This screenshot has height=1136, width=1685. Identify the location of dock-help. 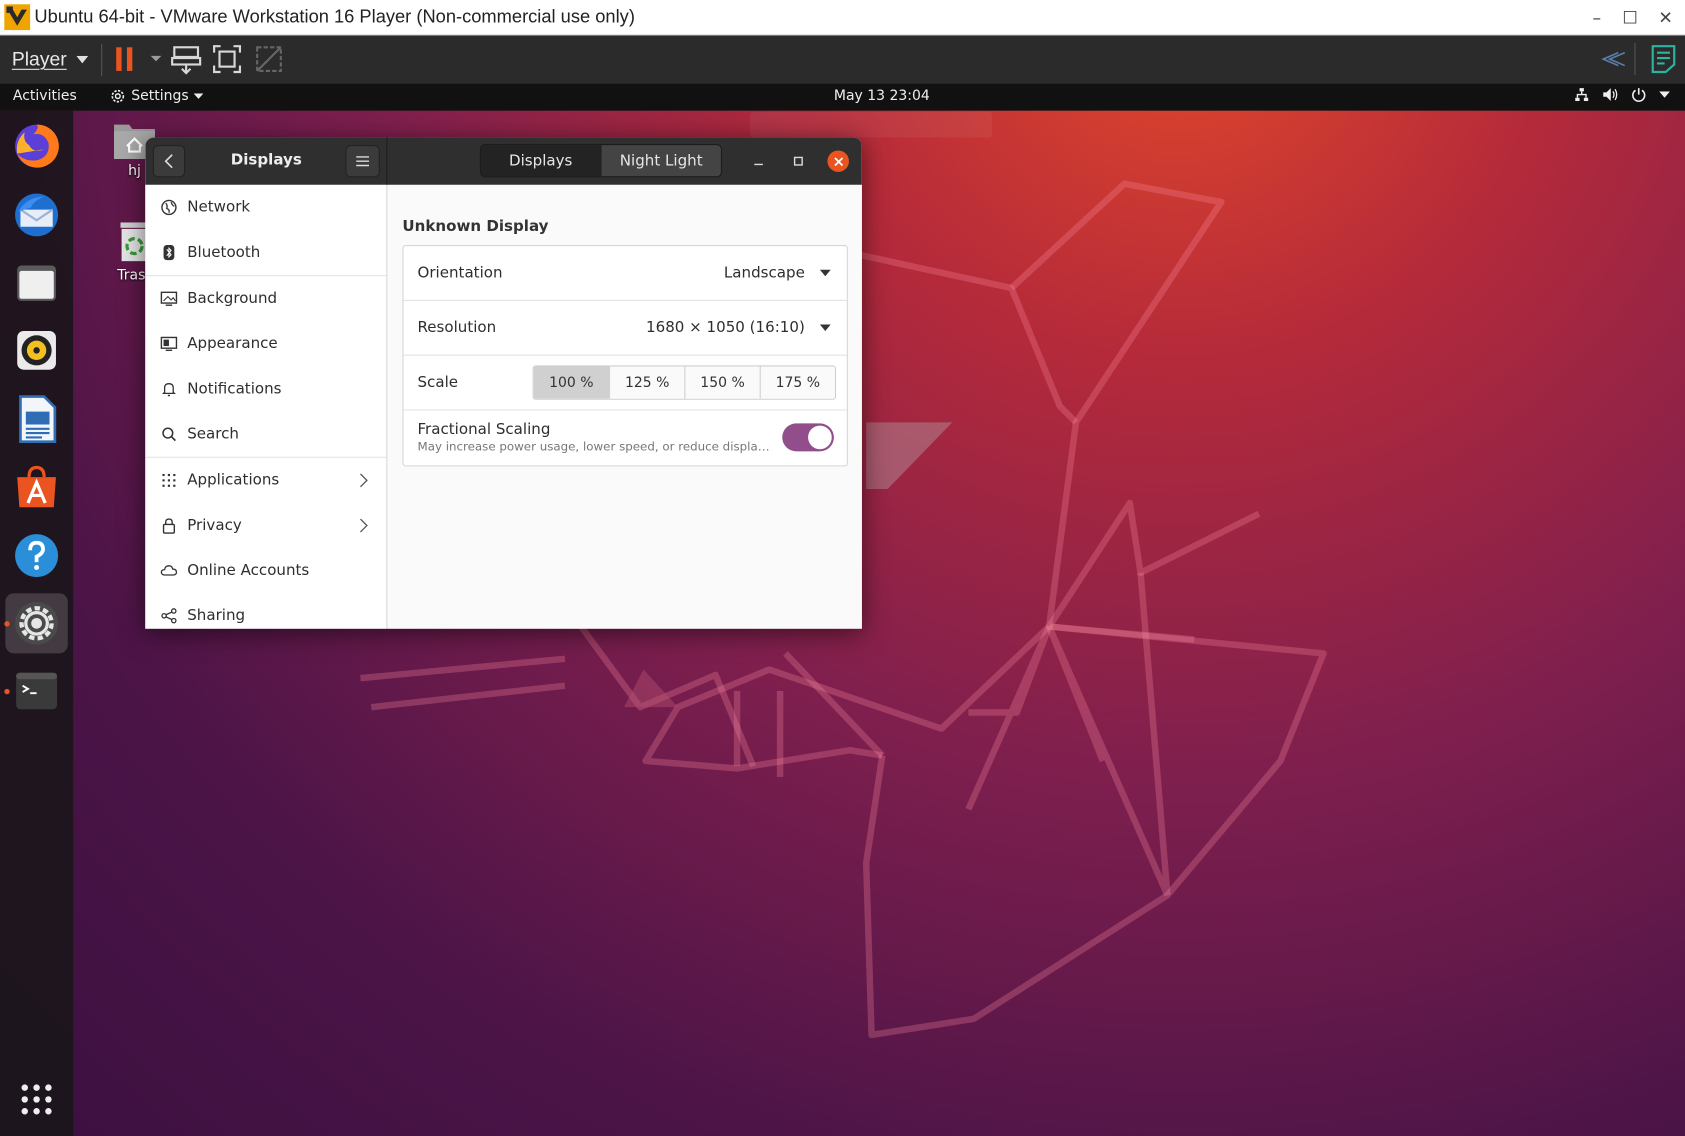
(37, 556).